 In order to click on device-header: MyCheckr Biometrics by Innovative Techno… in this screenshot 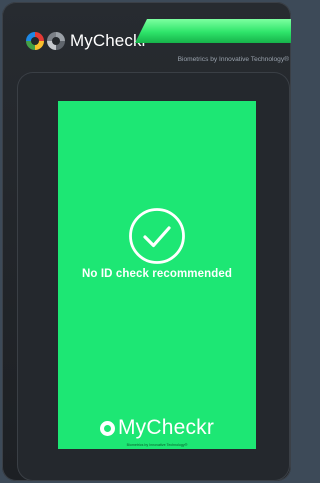, I will do `click(146, 35)`.